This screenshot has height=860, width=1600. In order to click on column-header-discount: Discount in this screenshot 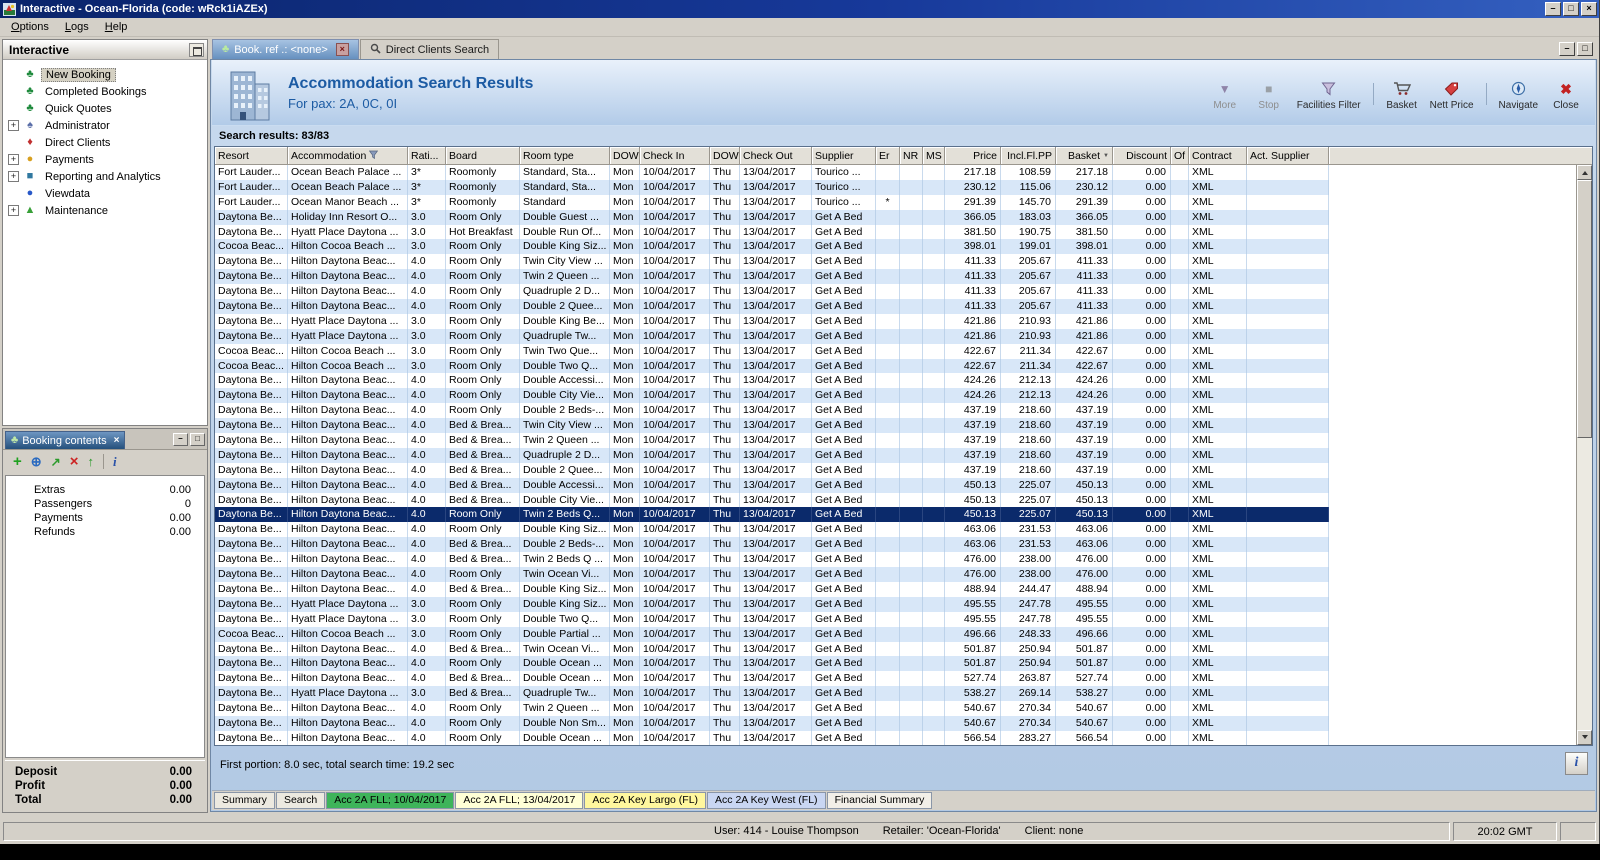, I will do `click(1142, 156)`.